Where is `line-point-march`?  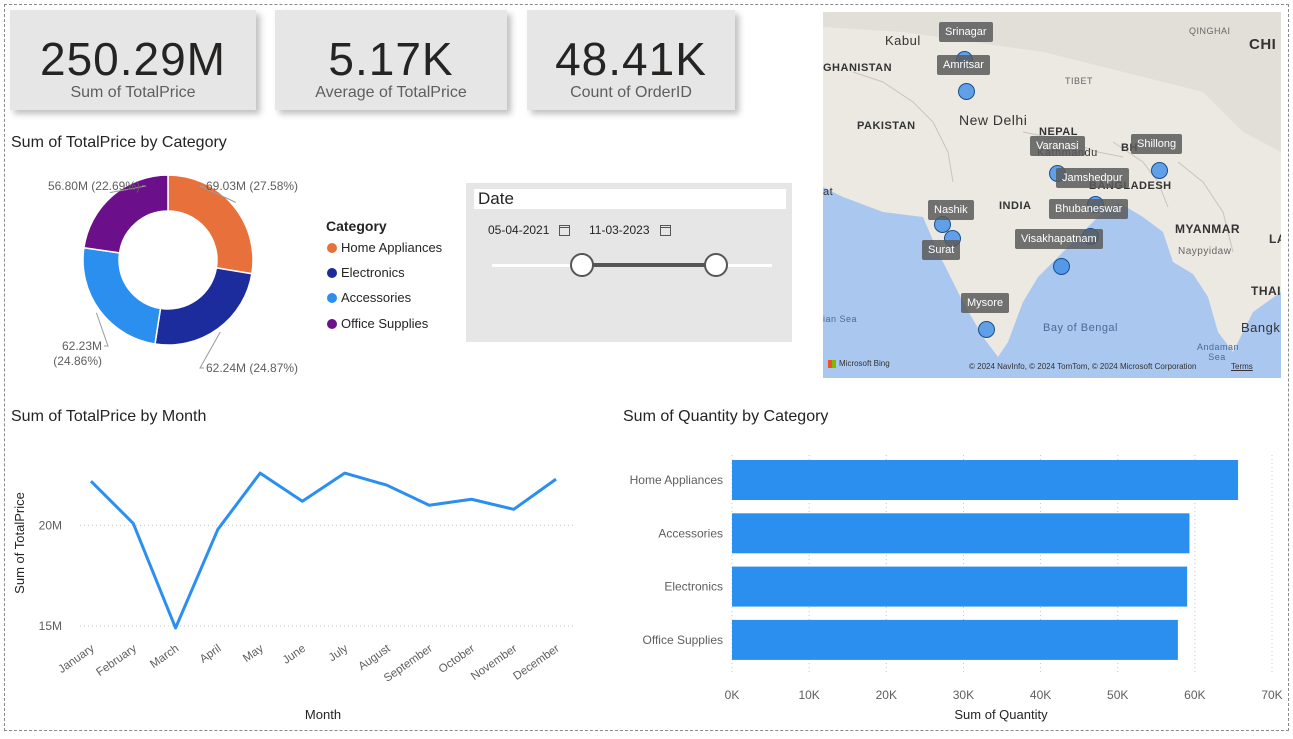 line-point-march is located at coordinates (176, 628).